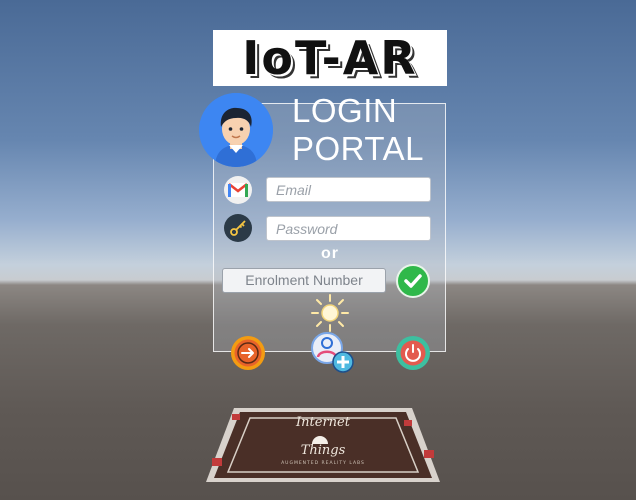 The image size is (636, 500). What do you see at coordinates (332, 352) in the screenshot?
I see `add-user-icon` at bounding box center [332, 352].